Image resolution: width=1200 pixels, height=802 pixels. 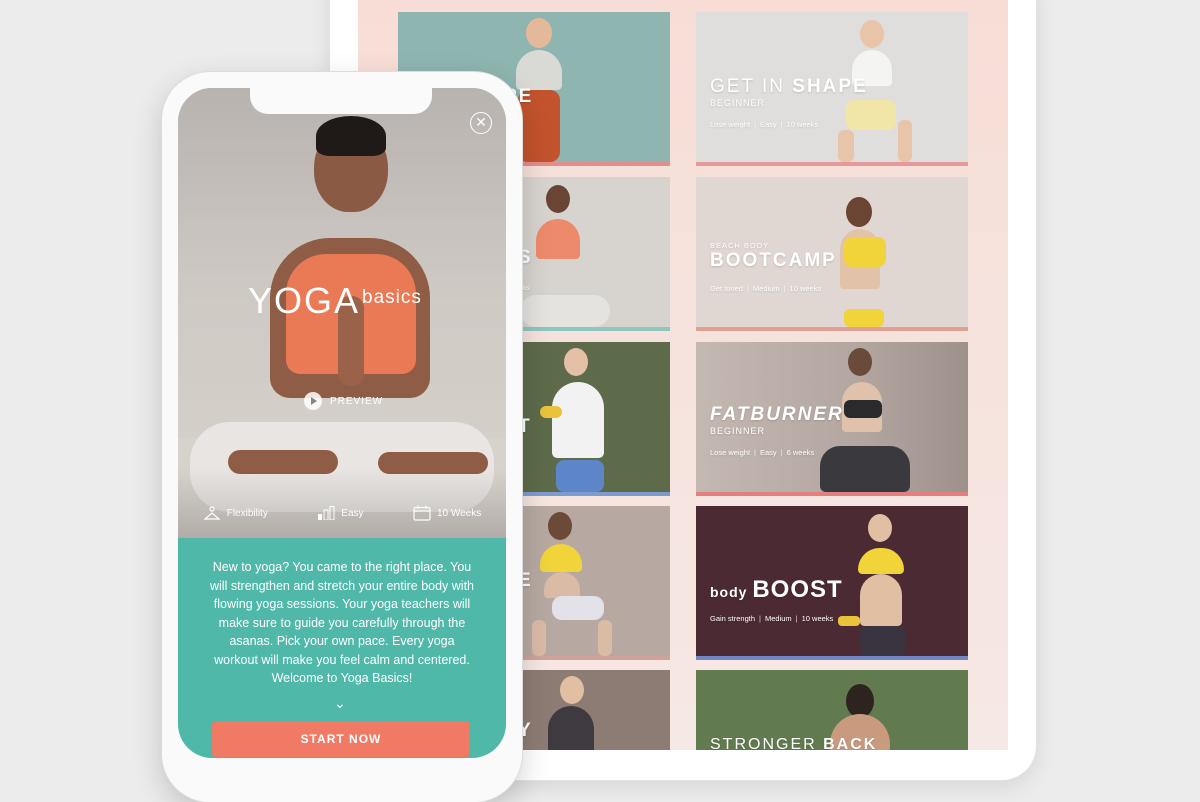 I want to click on card-title: STRONGER BACK, so click(x=794, y=743).